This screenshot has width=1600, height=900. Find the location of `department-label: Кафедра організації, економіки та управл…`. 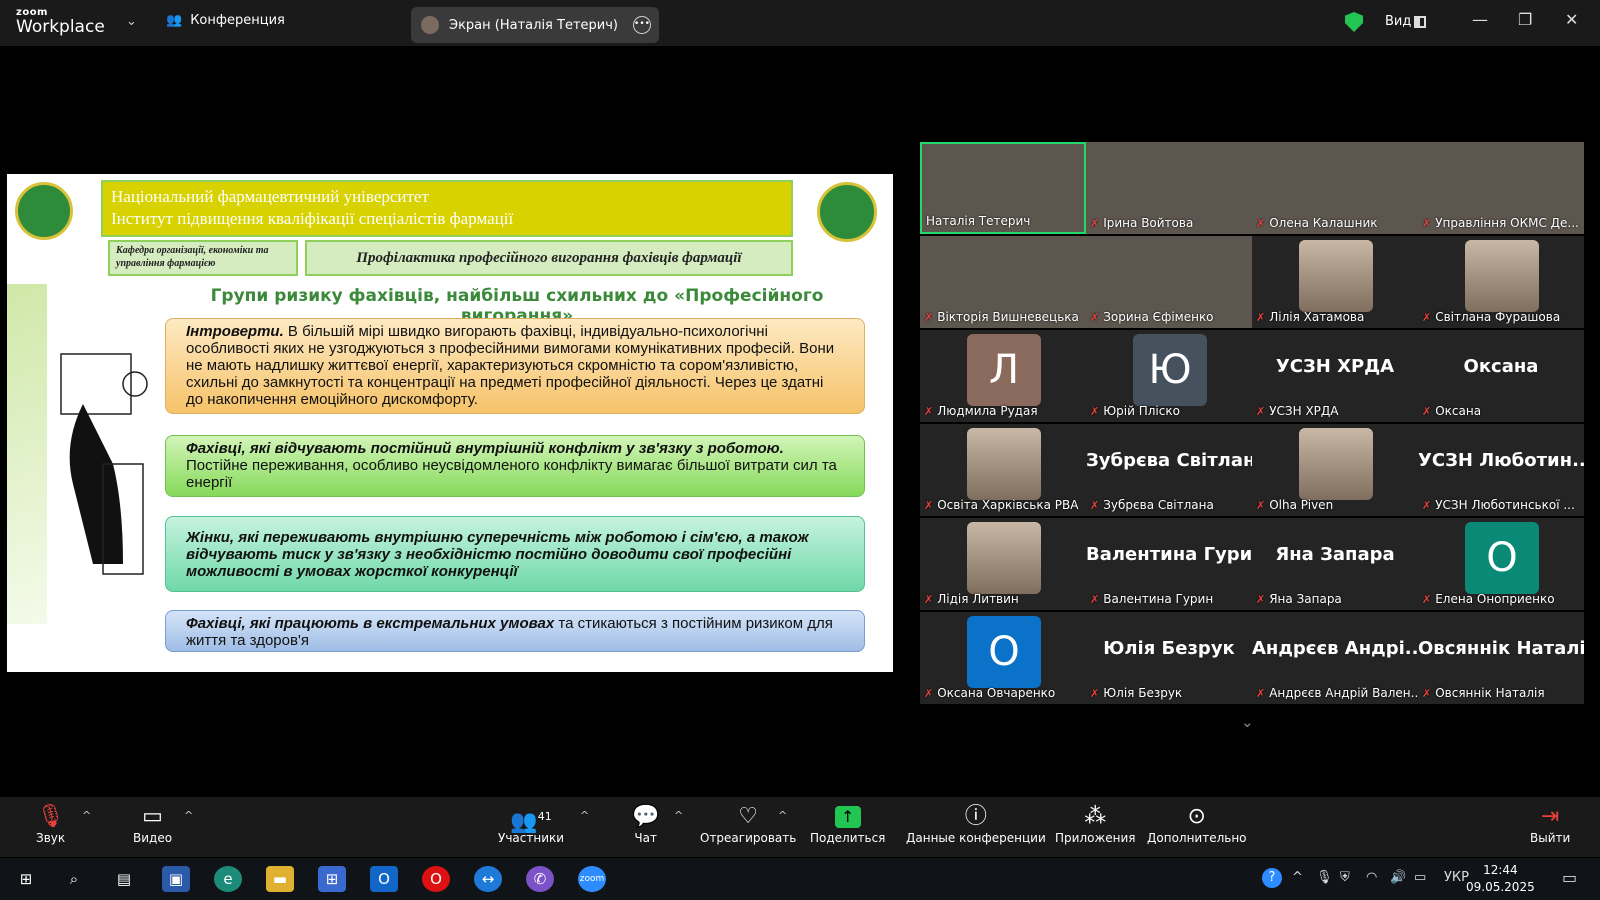

department-label: Кафедра організації, економіки та управл… is located at coordinates (203, 258).